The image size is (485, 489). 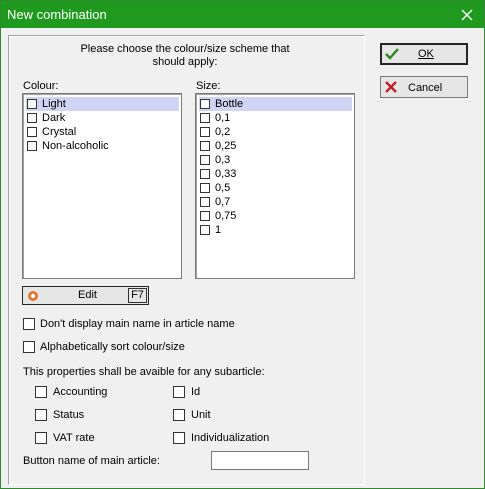 What do you see at coordinates (112, 347) in the screenshot?
I see `alpha-sort-label: Alphabetically sort colour/size` at bounding box center [112, 347].